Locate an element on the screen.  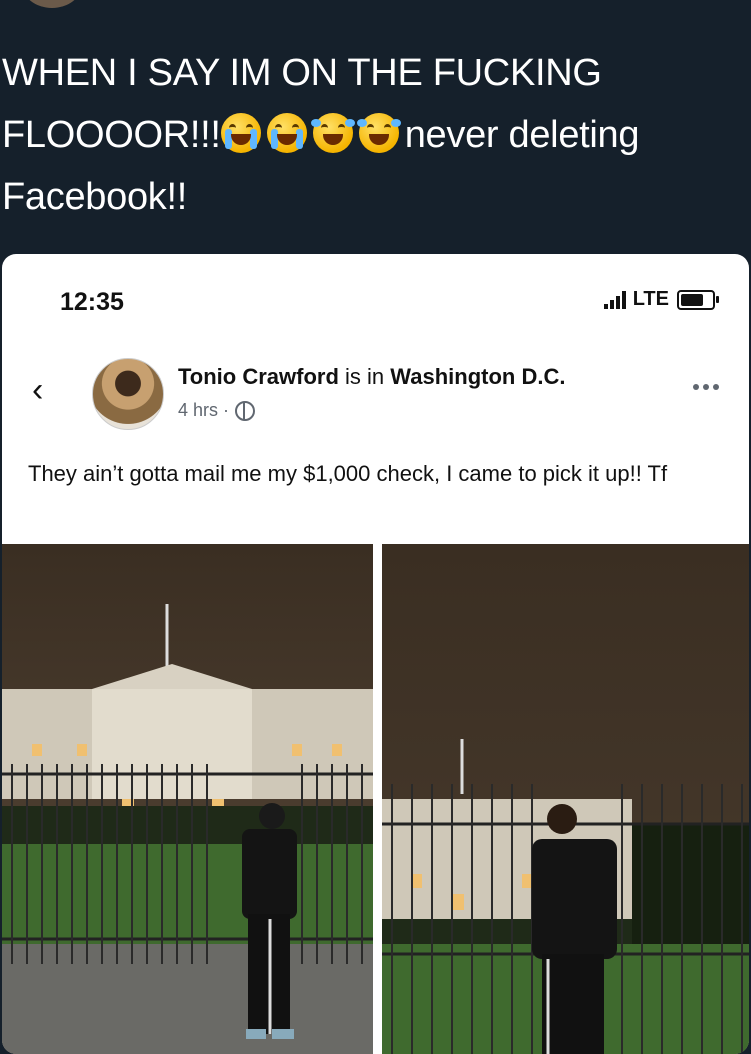
post-age: 4 hrs · is located at coordinates (203, 410).